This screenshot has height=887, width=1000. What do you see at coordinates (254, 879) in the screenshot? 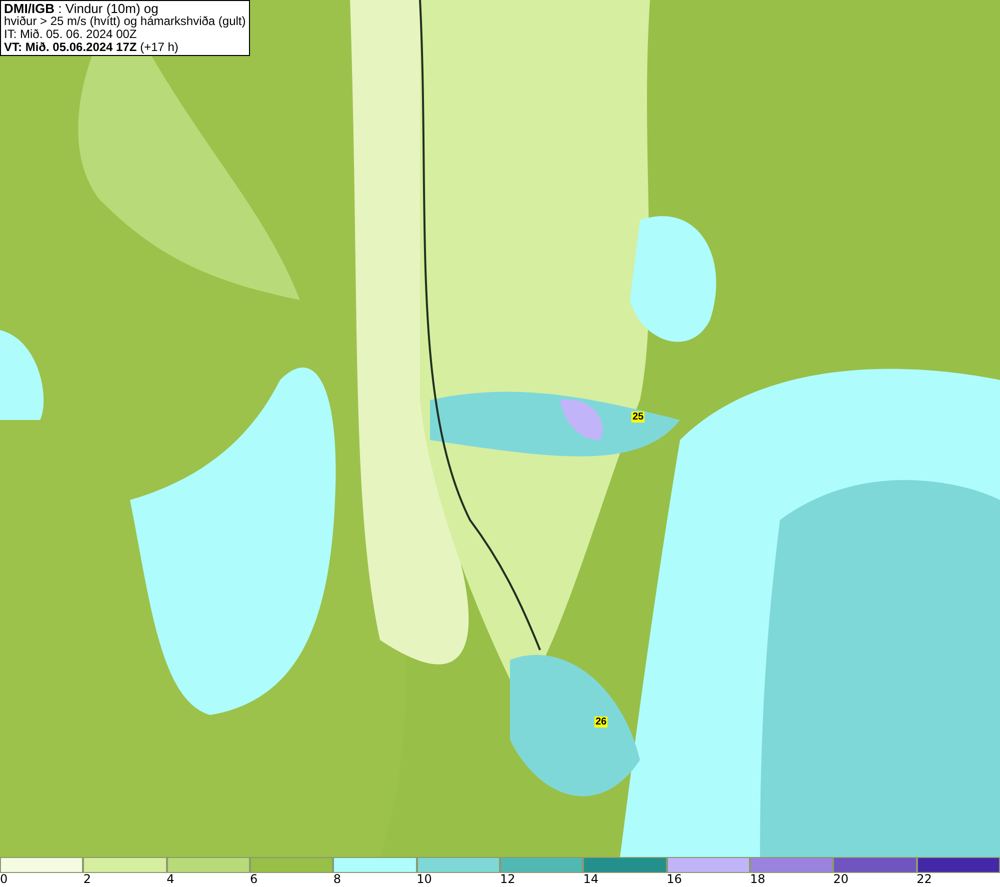
I see `scale-label: 6` at bounding box center [254, 879].